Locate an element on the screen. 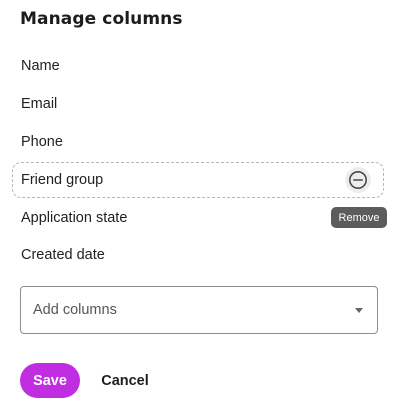 This screenshot has height=405, width=393. remove-column-button is located at coordinates (358, 180).